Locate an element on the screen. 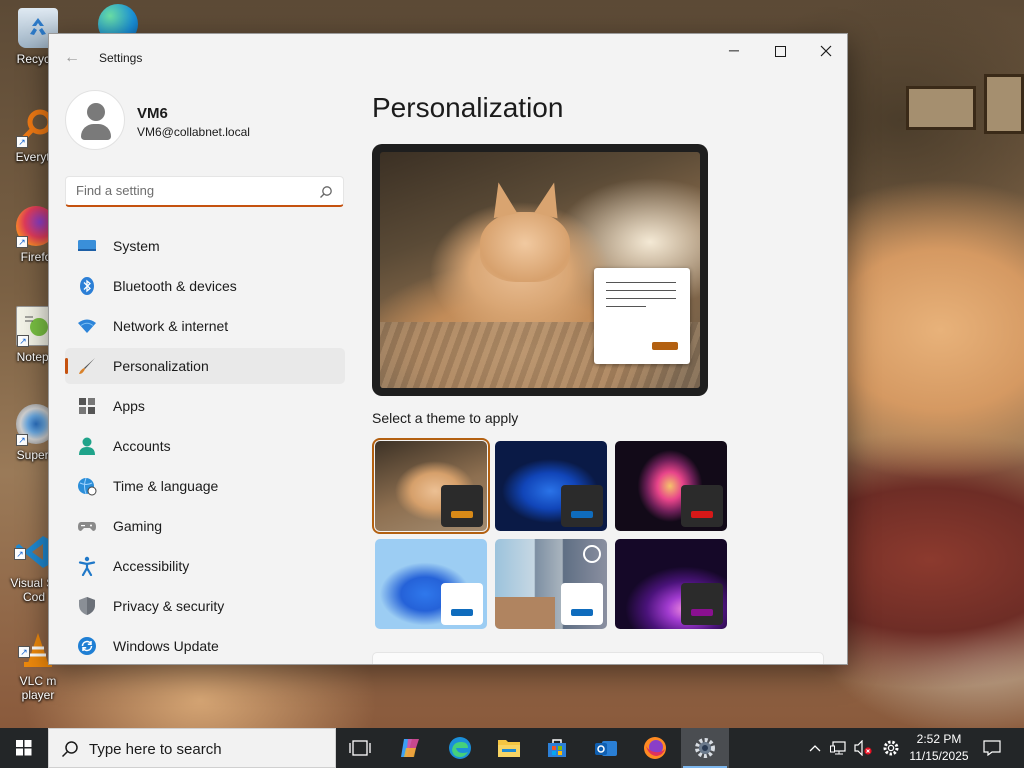 Image resolution: width=1024 pixels, height=768 pixels. taskbar-search-placeholder: Type here to search is located at coordinates (155, 749).